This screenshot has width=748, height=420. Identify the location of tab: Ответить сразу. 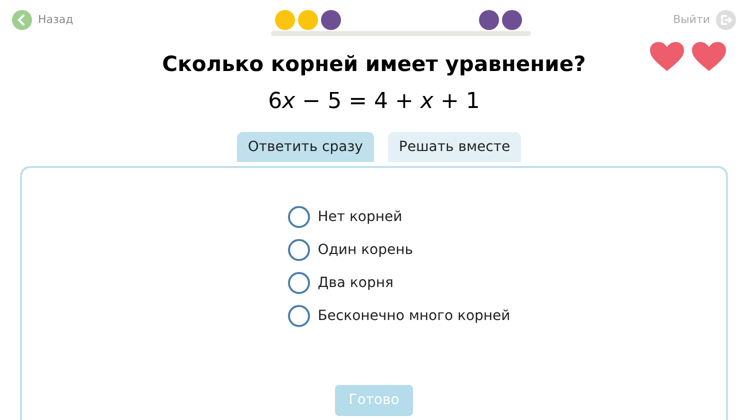
(305, 147).